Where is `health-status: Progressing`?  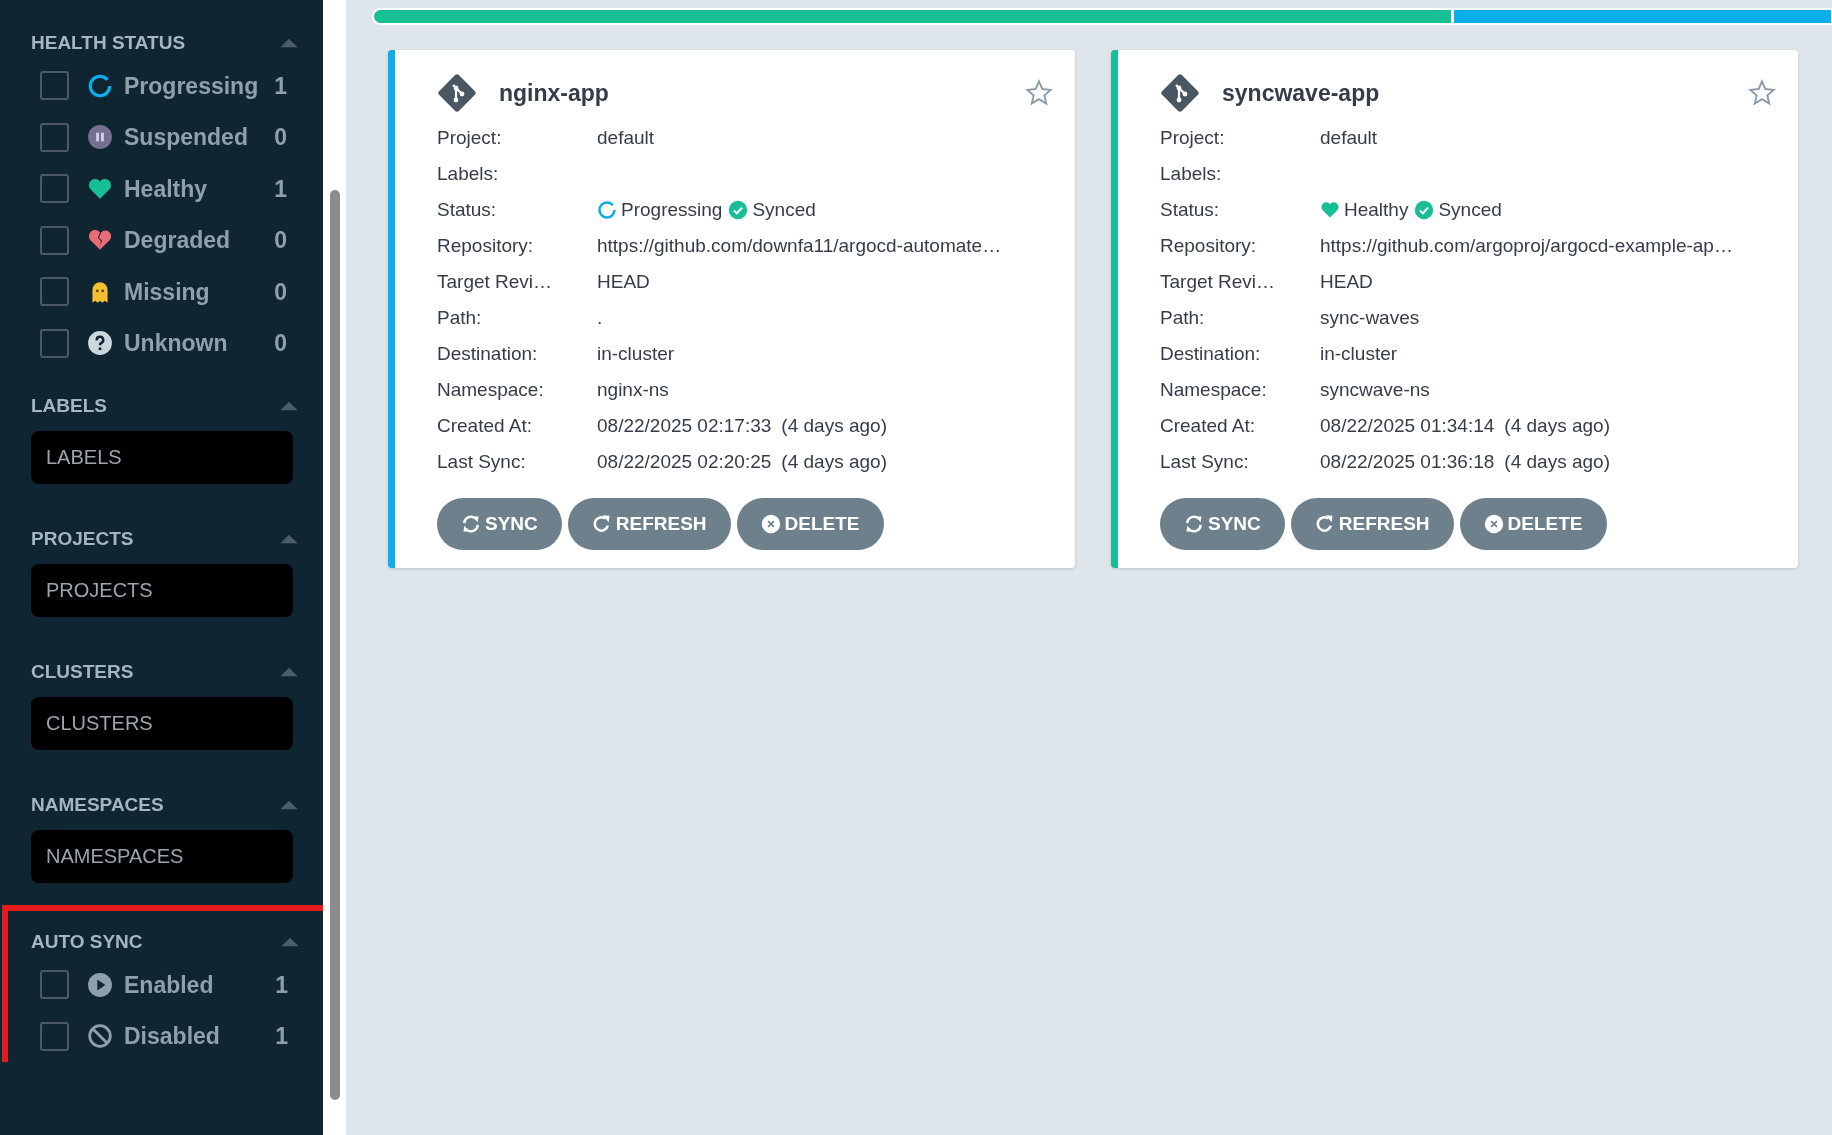
health-status: Progressing is located at coordinates (672, 209).